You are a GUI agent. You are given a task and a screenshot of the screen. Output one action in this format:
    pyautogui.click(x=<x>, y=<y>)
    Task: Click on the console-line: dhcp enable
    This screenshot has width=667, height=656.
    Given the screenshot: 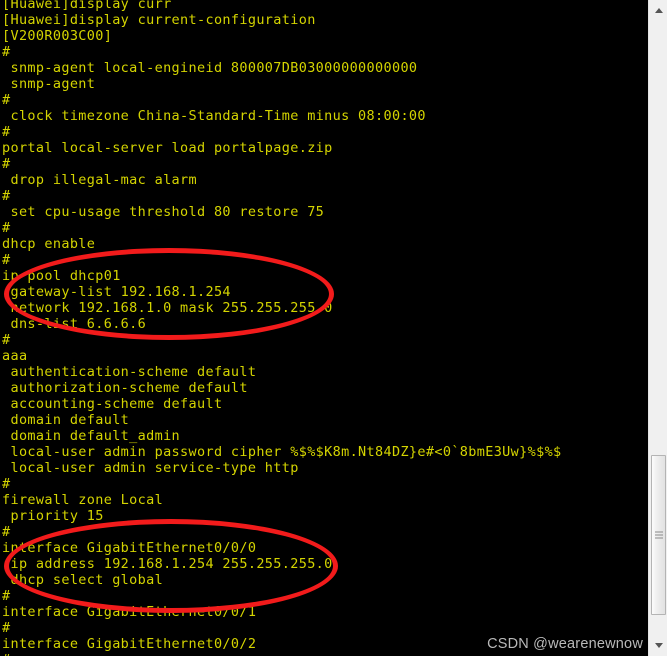 What is the action you would take?
    pyautogui.click(x=49, y=244)
    